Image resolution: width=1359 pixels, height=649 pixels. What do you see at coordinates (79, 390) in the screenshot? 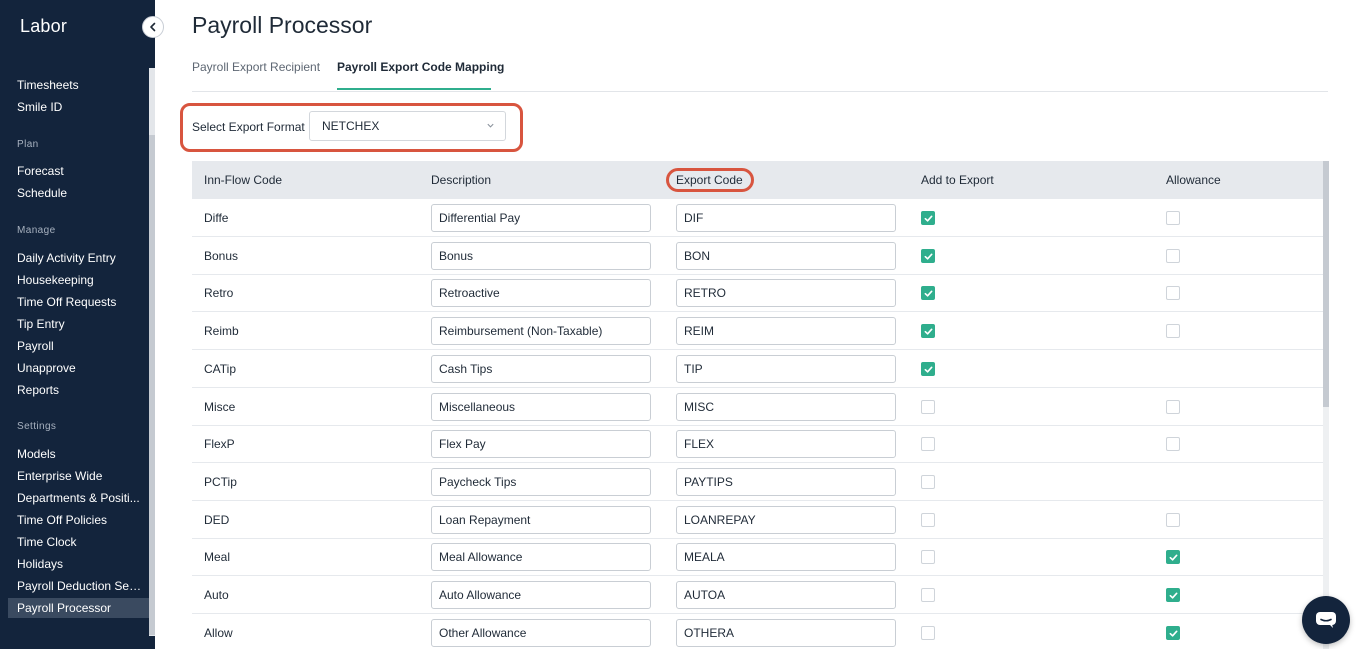
I see `sidebar-item-reports: Reports` at bounding box center [79, 390].